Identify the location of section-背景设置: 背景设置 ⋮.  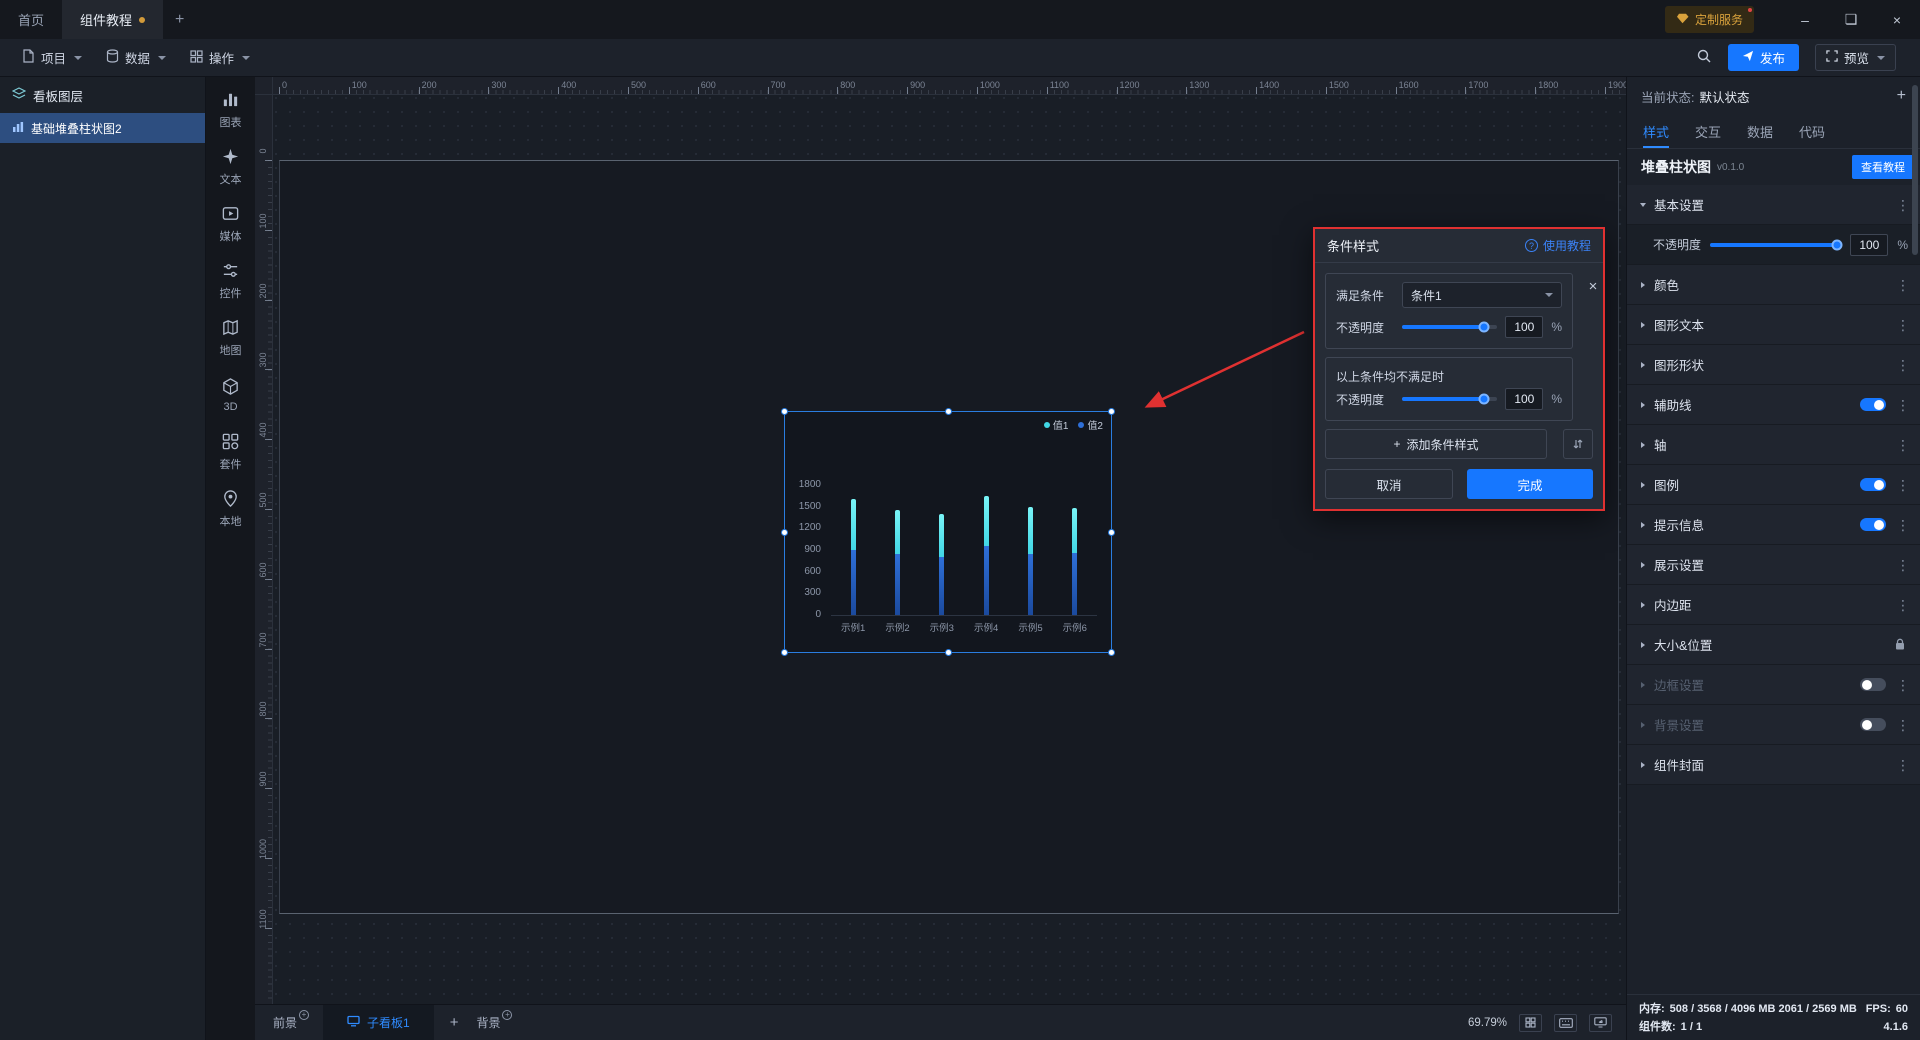
(1773, 725).